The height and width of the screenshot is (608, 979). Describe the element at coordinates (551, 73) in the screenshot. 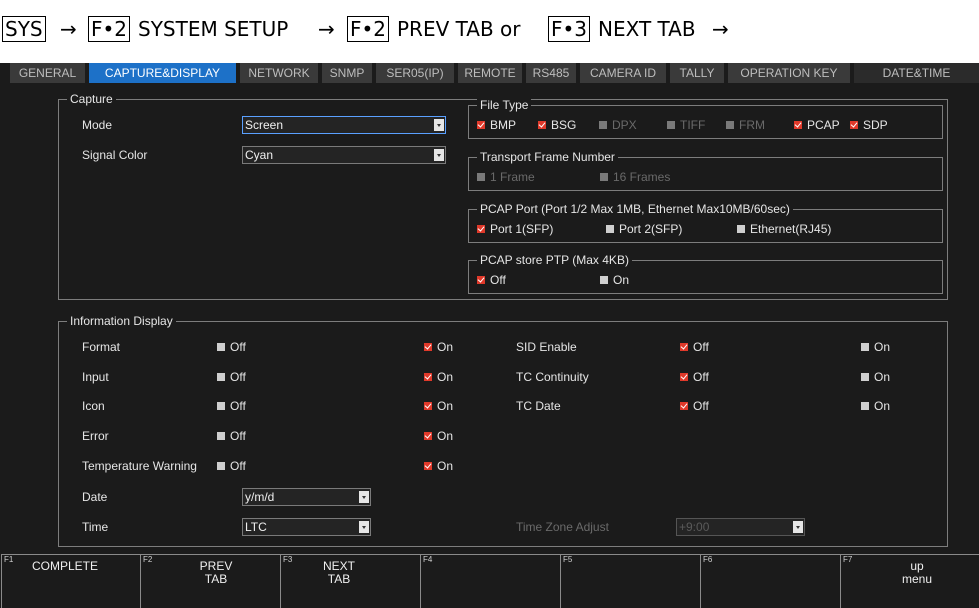

I see `tab-rs485: RS485` at that location.